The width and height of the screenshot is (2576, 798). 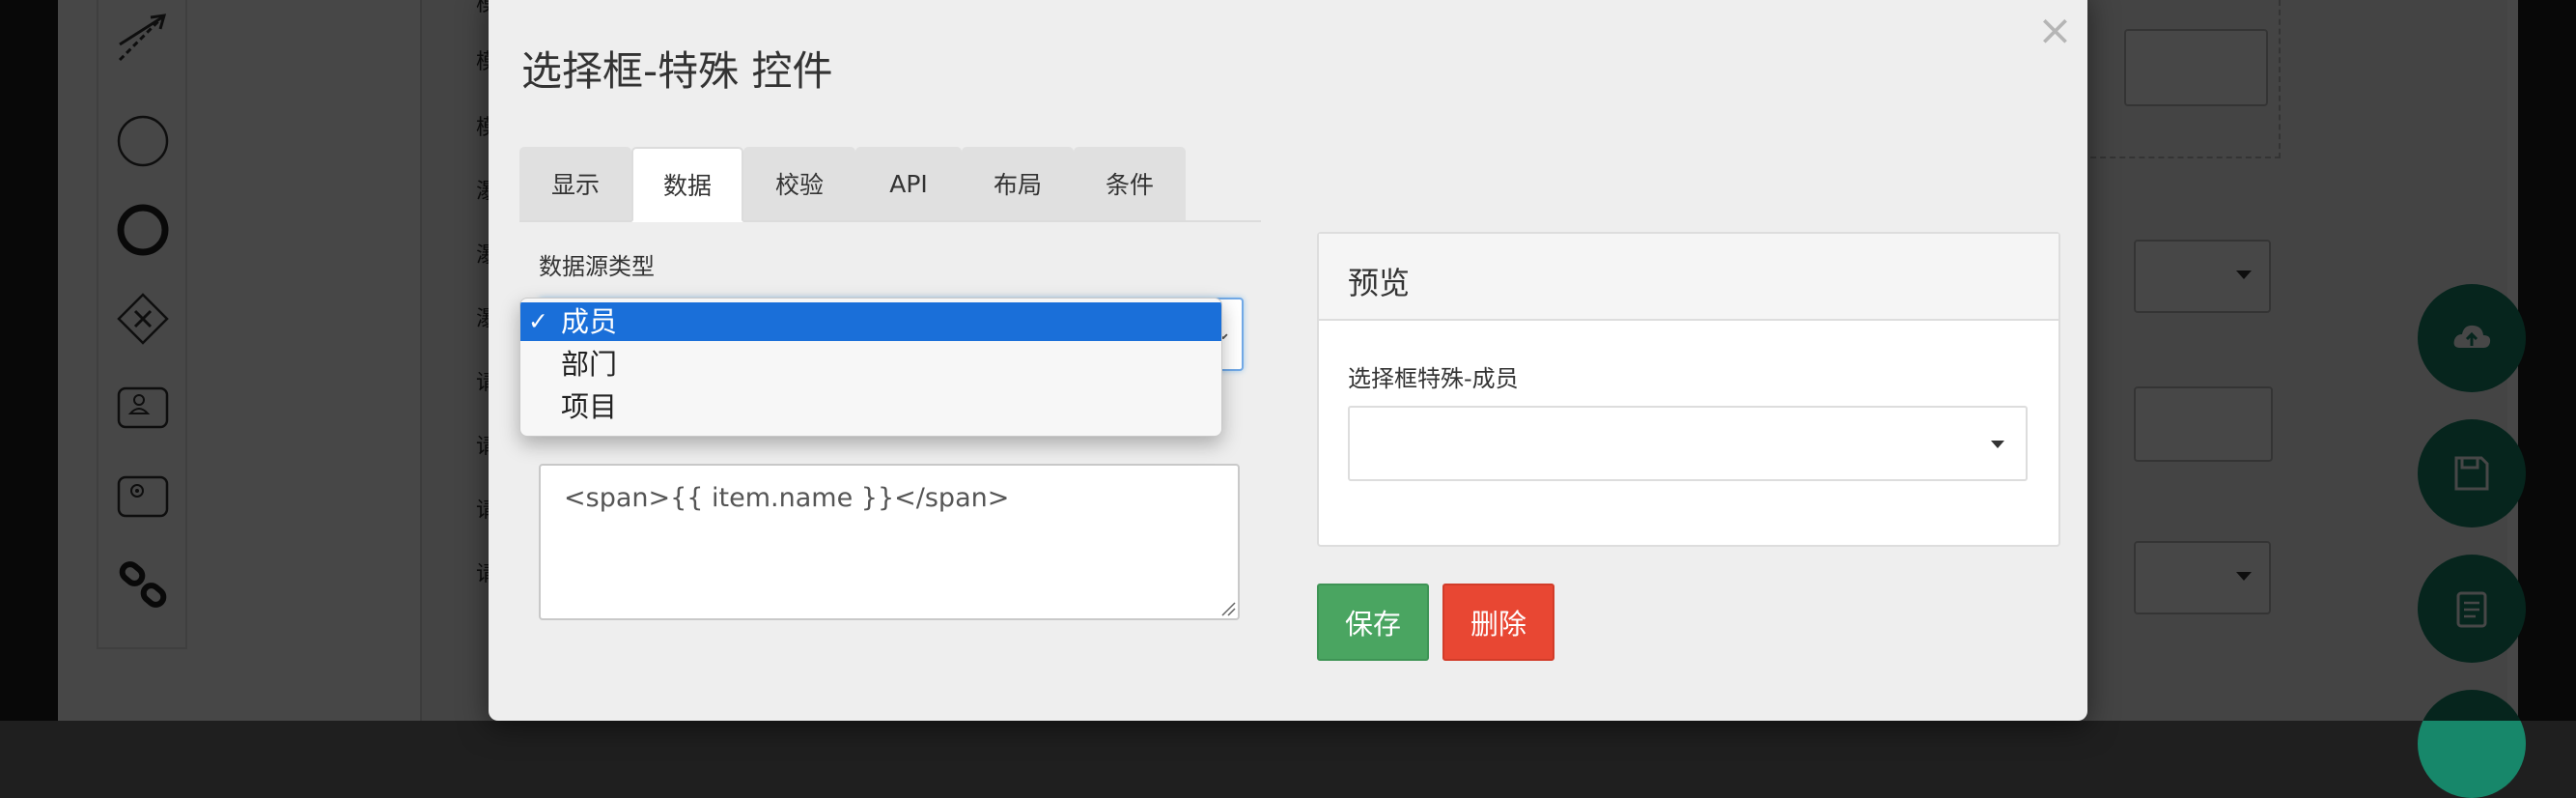 What do you see at coordinates (538, 321) in the screenshot?
I see `checkmark-icon: ✓` at bounding box center [538, 321].